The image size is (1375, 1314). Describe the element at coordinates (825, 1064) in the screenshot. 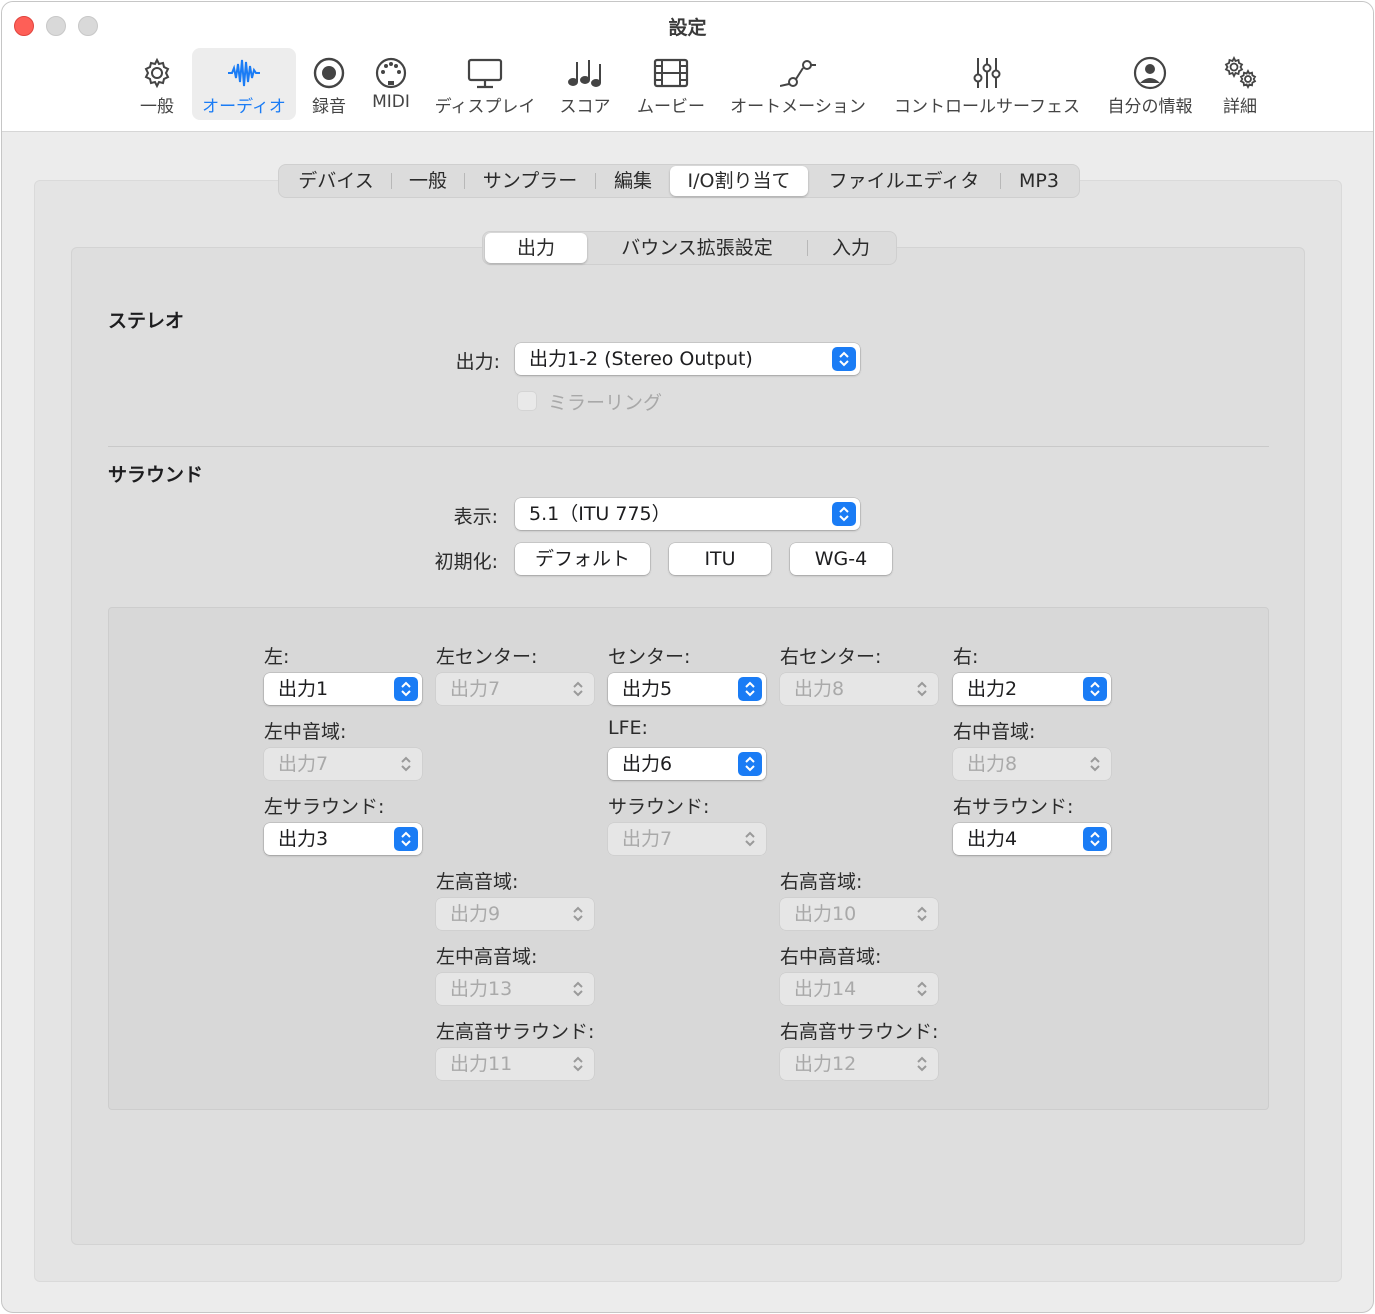

I see `channel-right-high-surround-value: 出力12` at that location.